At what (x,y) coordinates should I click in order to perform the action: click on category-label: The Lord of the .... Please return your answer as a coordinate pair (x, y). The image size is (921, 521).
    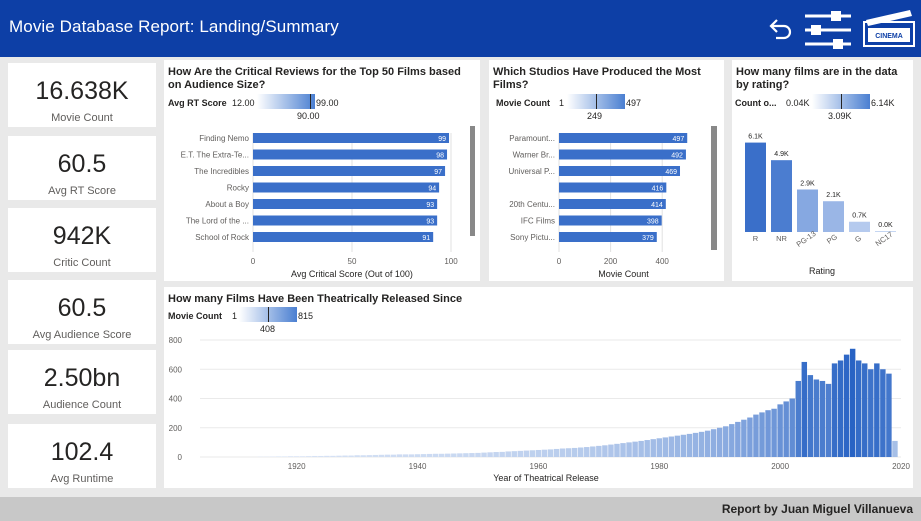
    Looking at the image, I should click on (217, 221).